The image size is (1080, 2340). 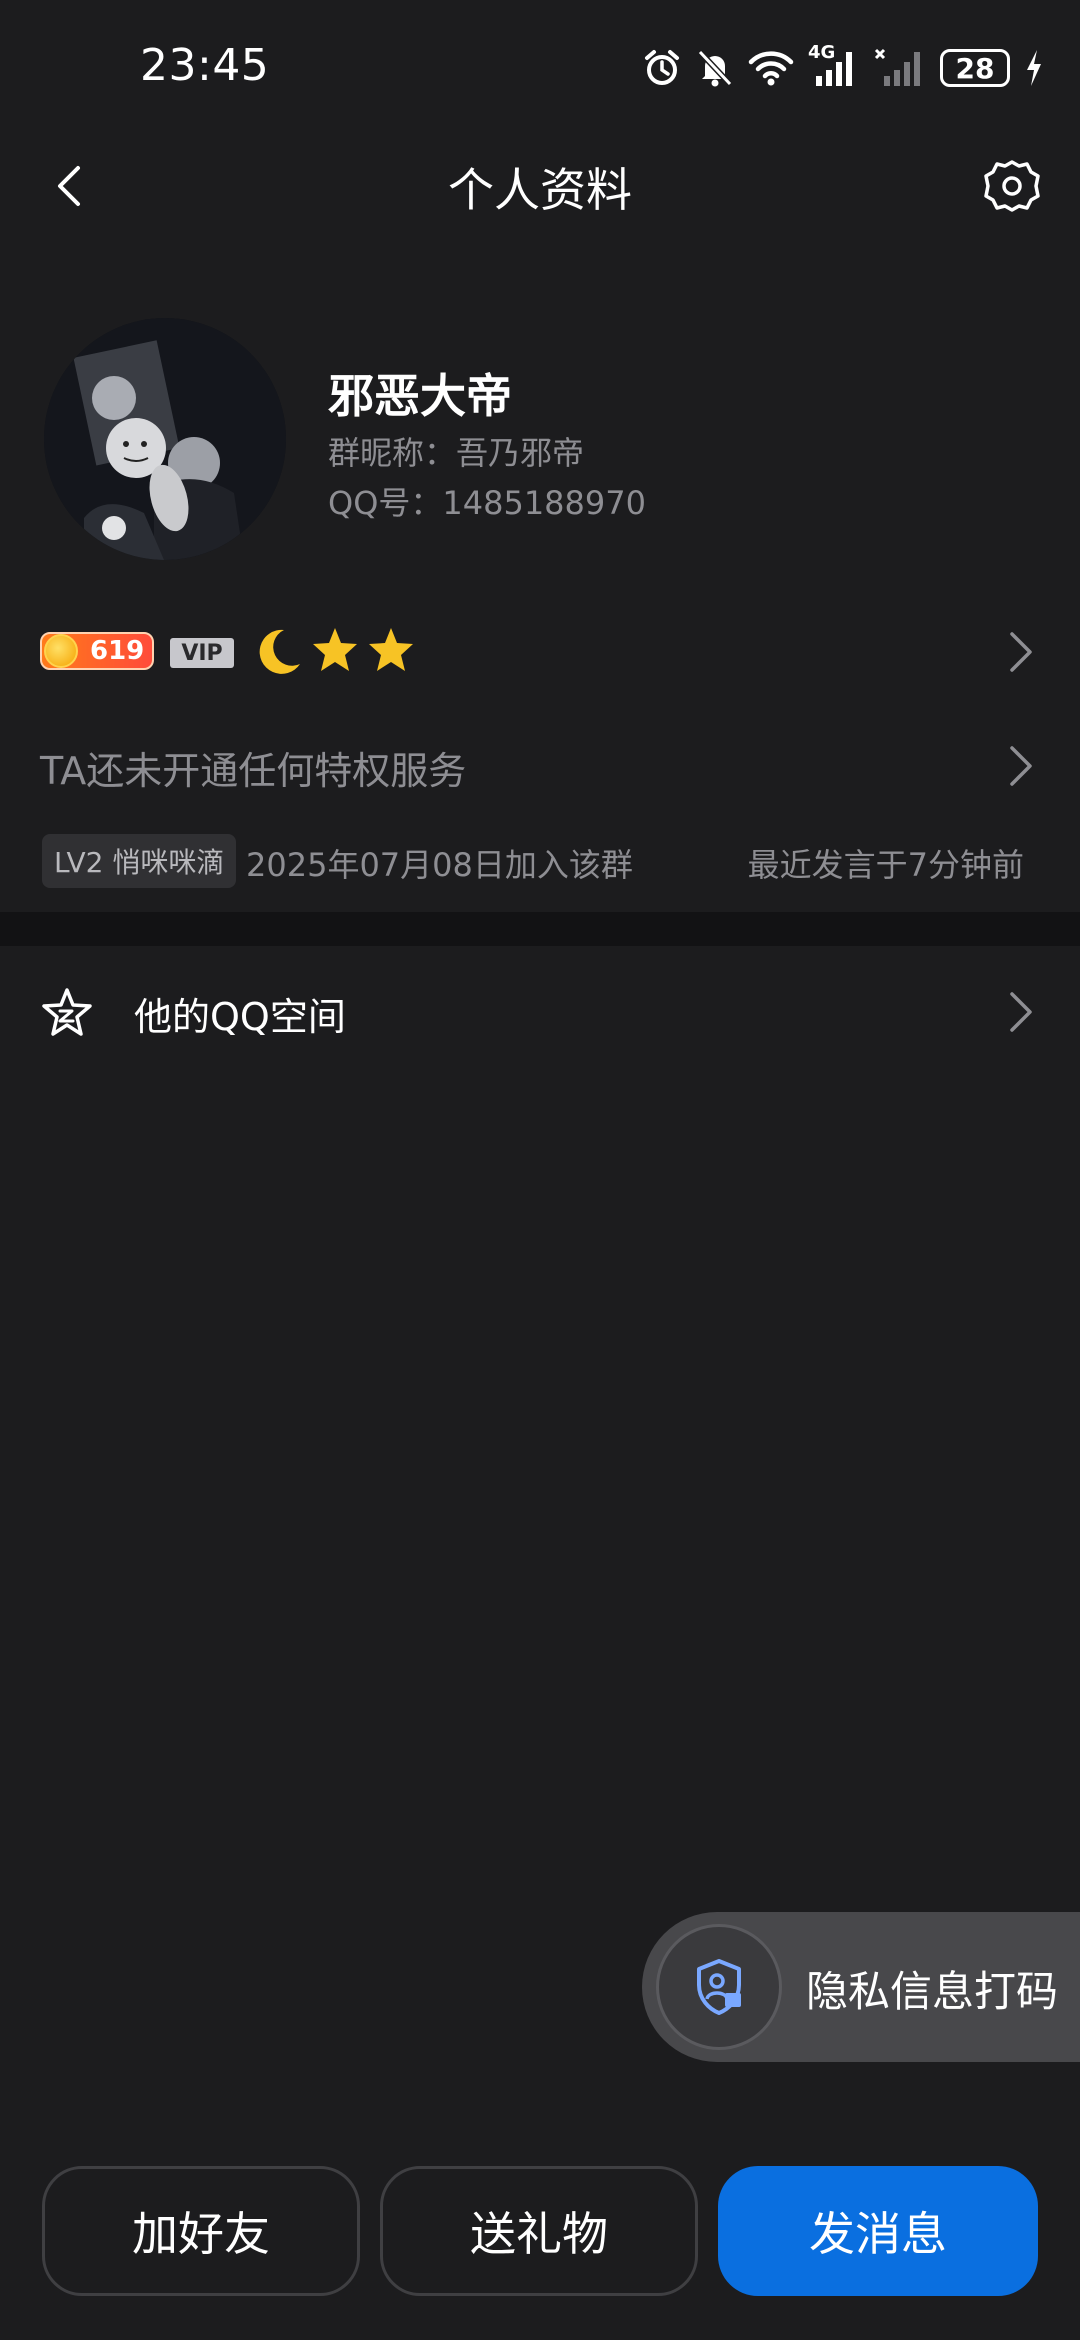 I want to click on status-icons: 4G 28, so click(x=843, y=67).